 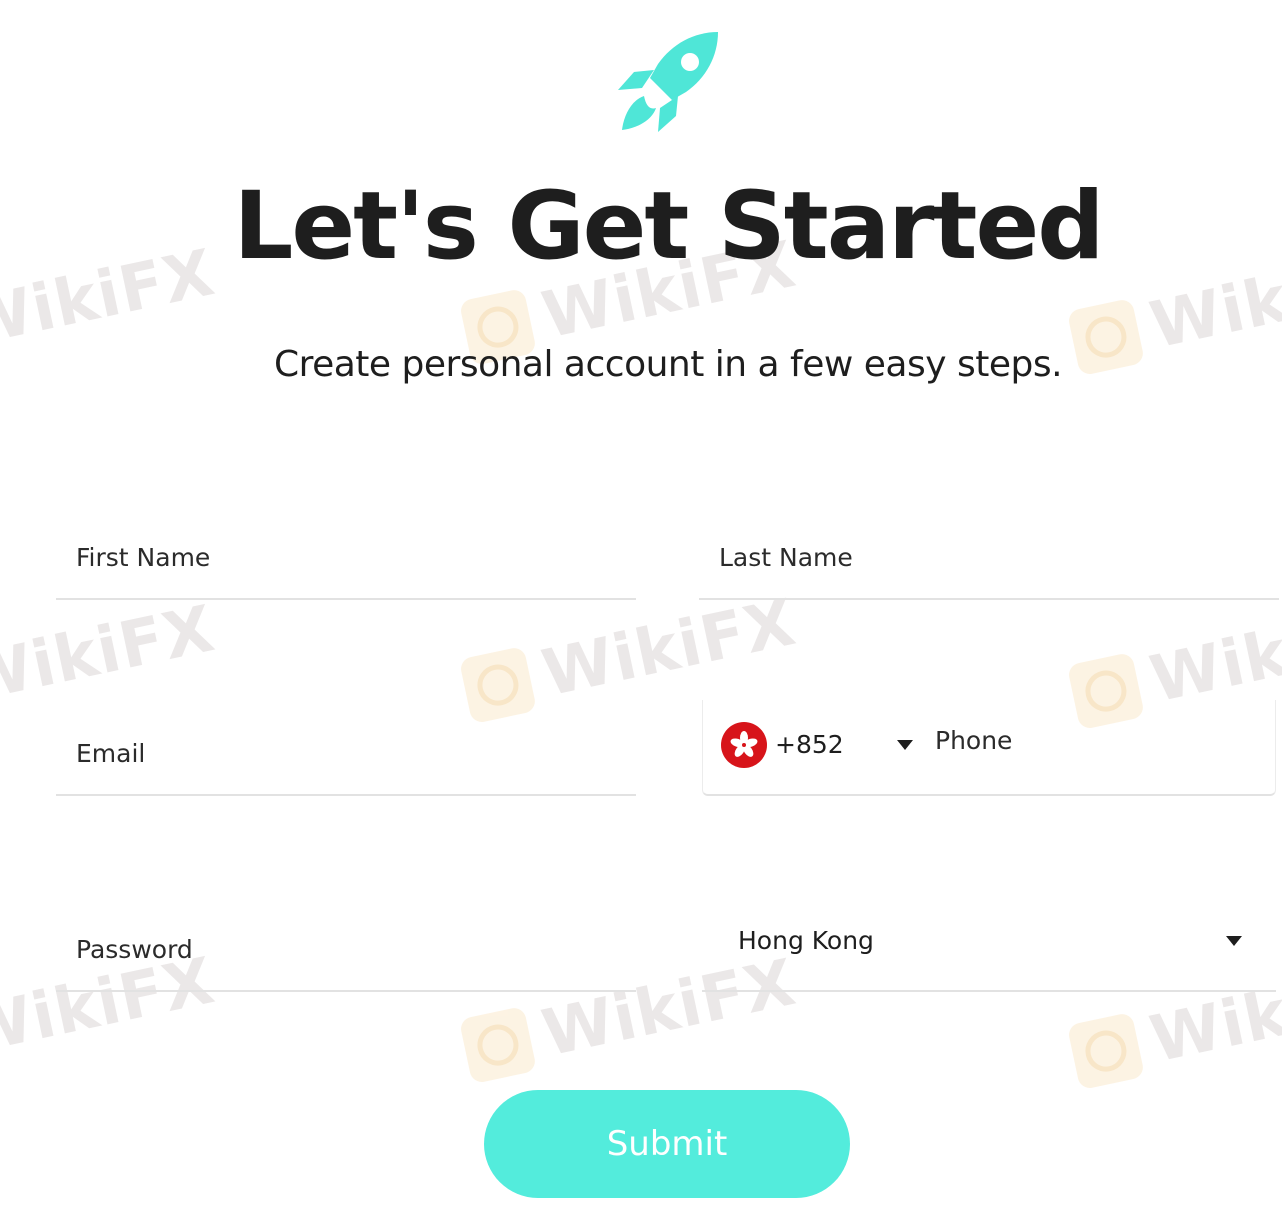 I want to click on first-name-field, so click(x=346, y=552).